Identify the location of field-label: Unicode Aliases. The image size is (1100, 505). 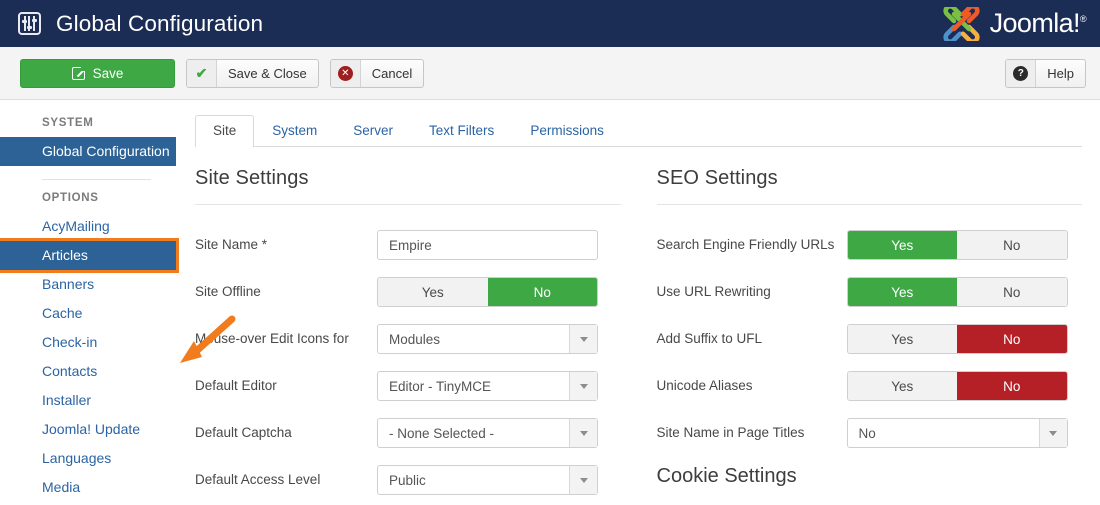
(704, 385).